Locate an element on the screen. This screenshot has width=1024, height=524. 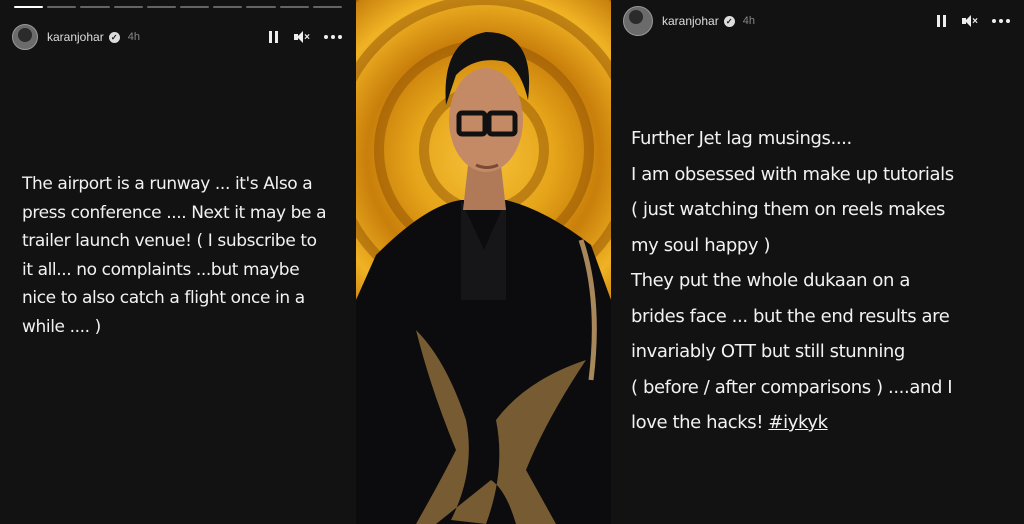
story-progress-bar is located at coordinates (178, 7).